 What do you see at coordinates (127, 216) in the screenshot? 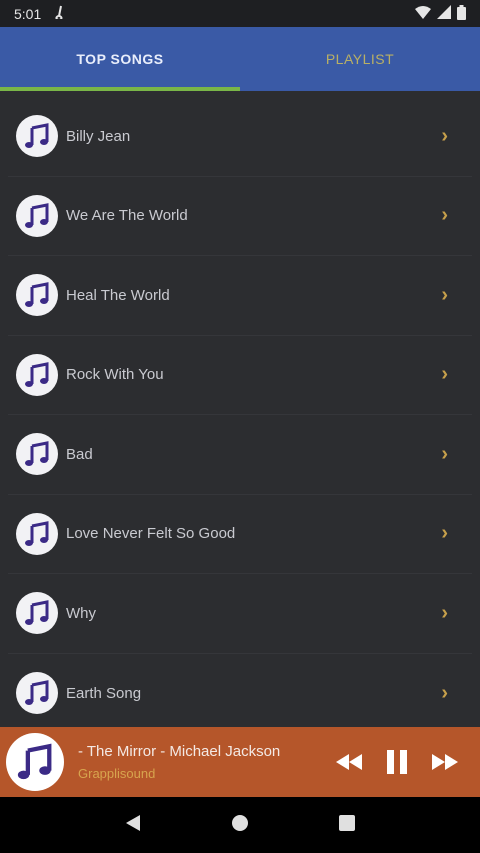
I see `song-title: We Are The World` at bounding box center [127, 216].